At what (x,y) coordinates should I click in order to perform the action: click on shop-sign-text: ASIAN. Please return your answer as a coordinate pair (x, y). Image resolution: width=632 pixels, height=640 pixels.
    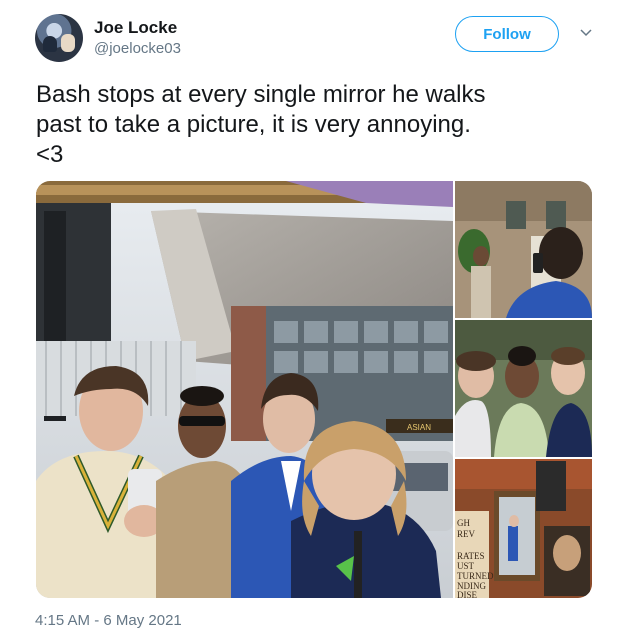
    Looking at the image, I should click on (419, 427).